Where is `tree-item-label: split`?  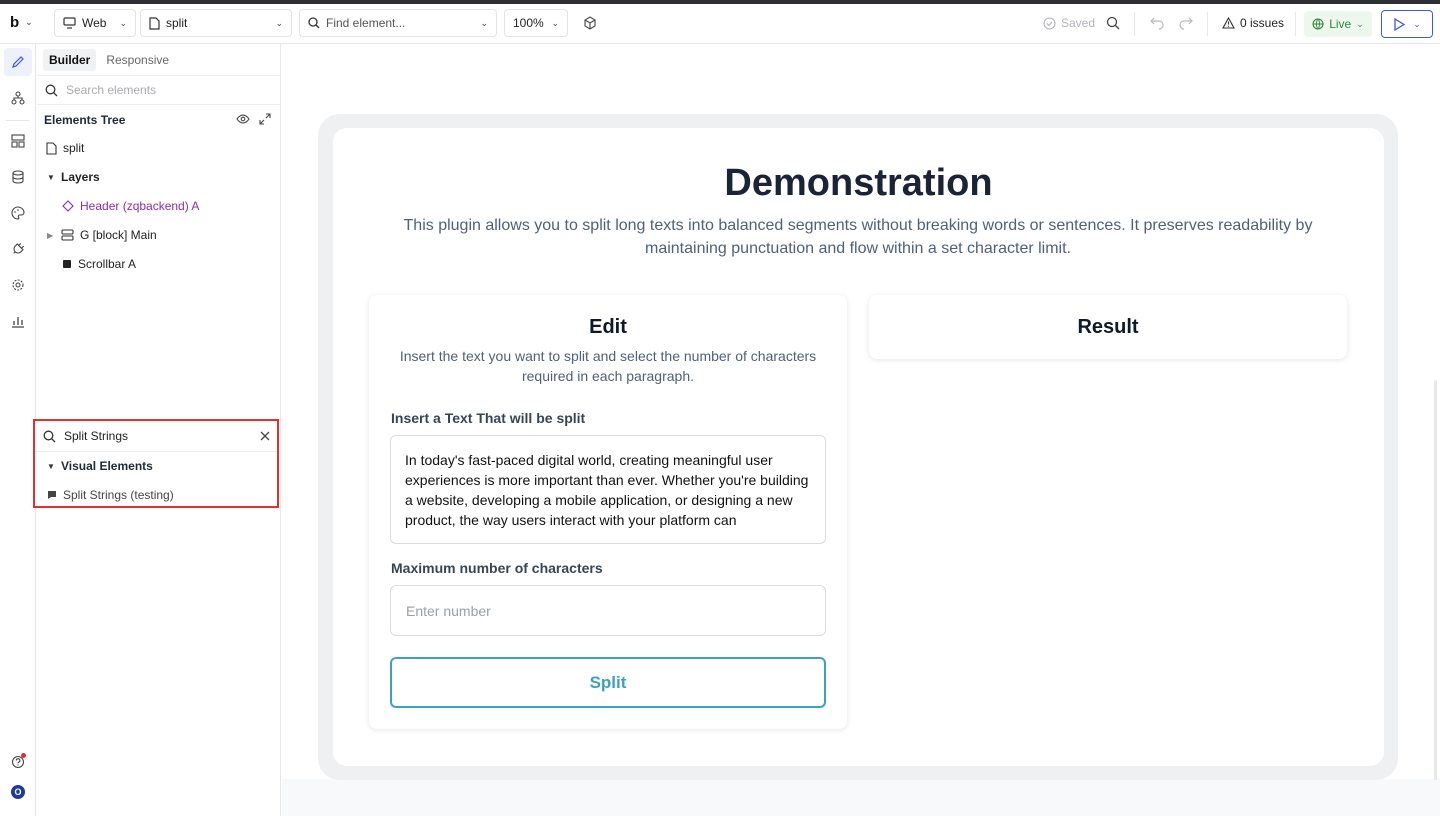
tree-item-label: split is located at coordinates (74, 148).